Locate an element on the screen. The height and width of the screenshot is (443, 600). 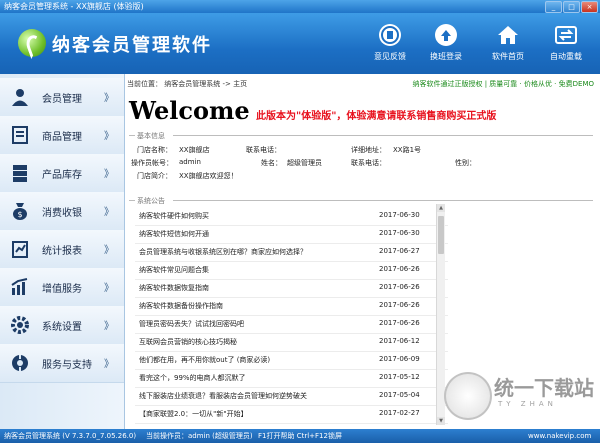
close-button: × is located at coordinates (589, 7).